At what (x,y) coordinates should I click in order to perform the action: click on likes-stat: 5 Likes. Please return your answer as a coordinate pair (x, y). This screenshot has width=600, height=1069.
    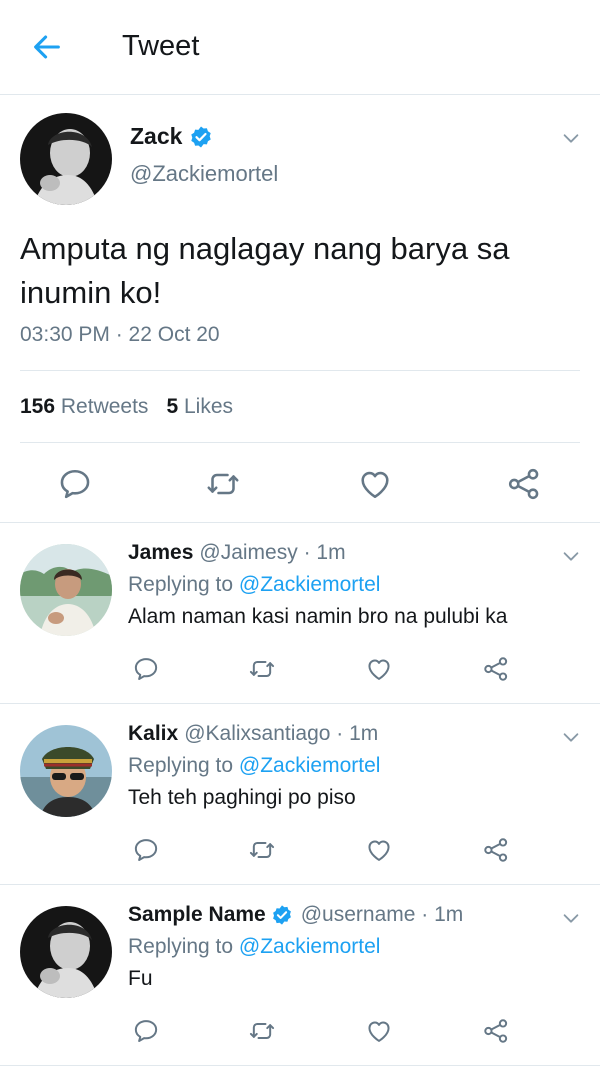
    Looking at the image, I should click on (199, 406).